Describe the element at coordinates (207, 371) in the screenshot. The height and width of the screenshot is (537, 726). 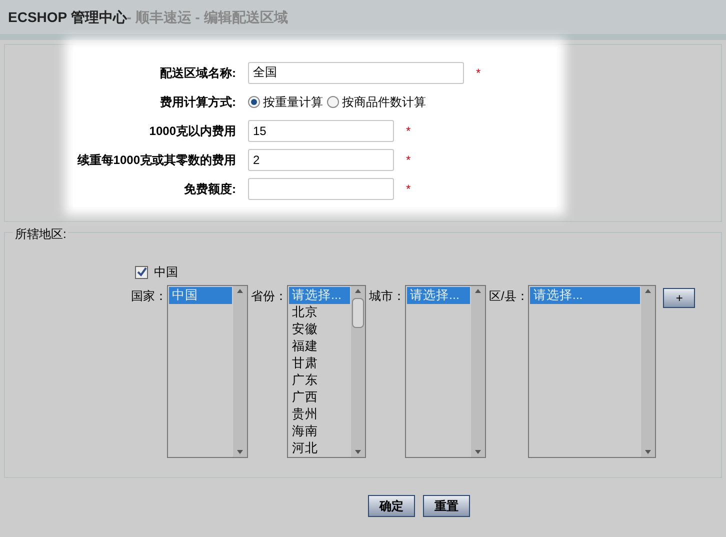
I see `list-box: 中国` at that location.